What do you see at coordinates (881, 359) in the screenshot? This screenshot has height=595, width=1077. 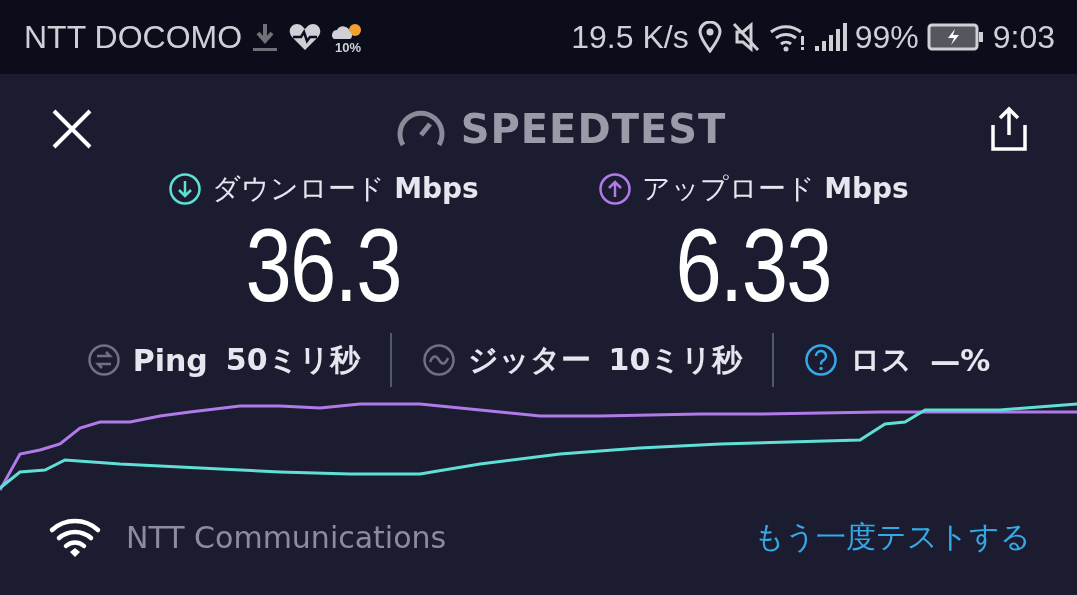 I see `stat-label: ロス` at bounding box center [881, 359].